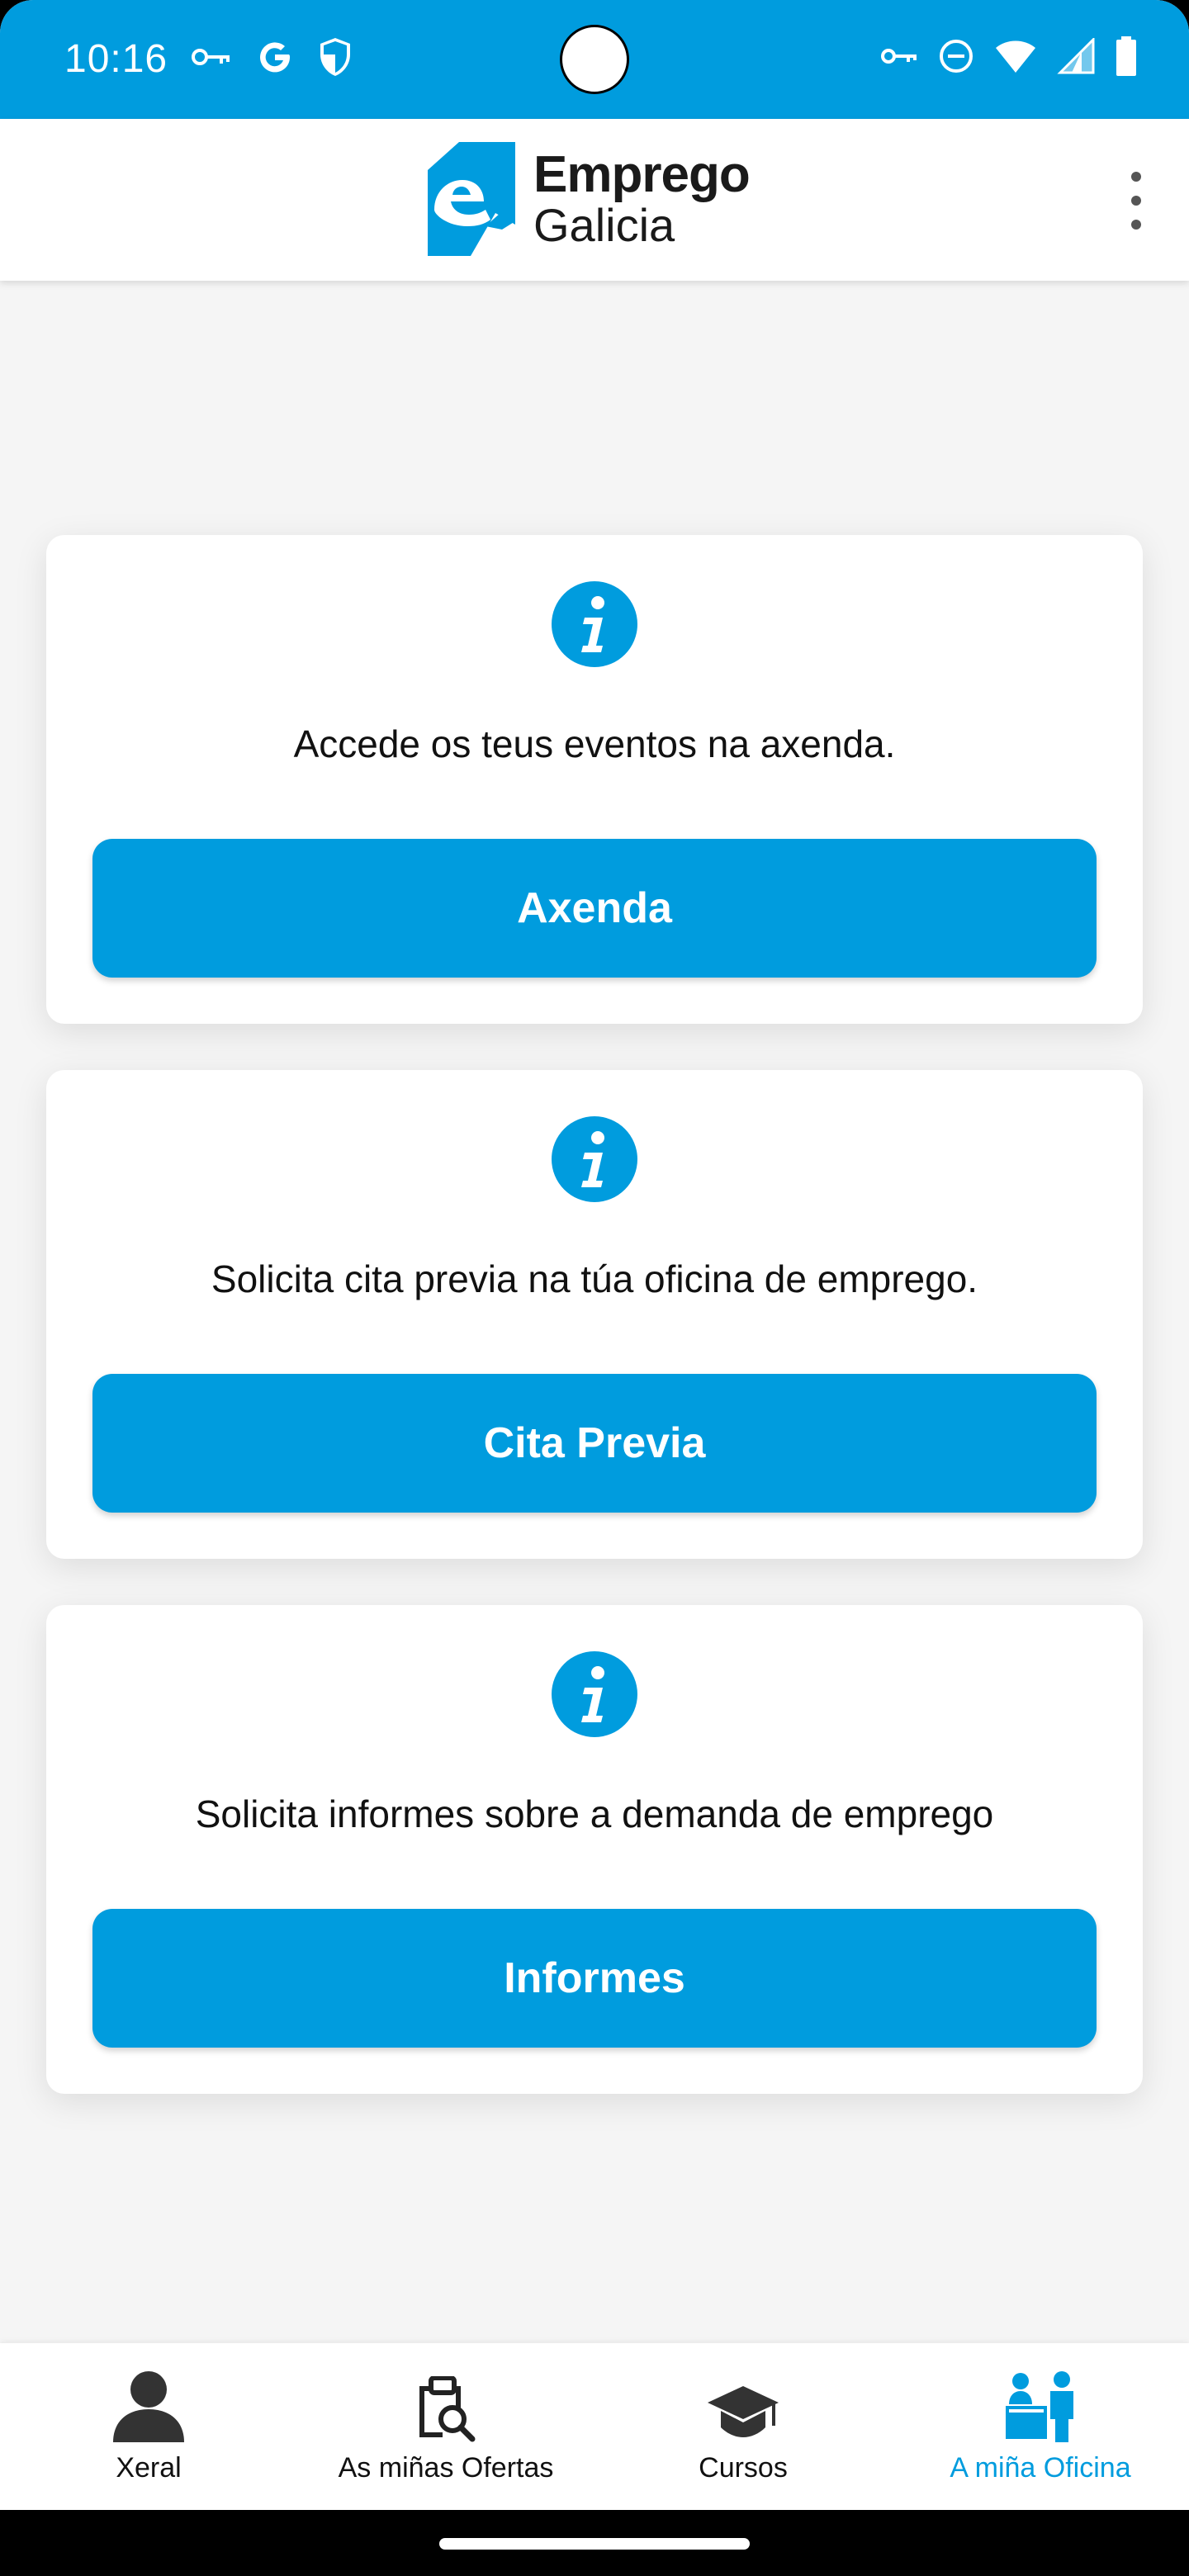 The width and height of the screenshot is (1189, 2576). I want to click on office-people-icon, so click(1039, 2406).